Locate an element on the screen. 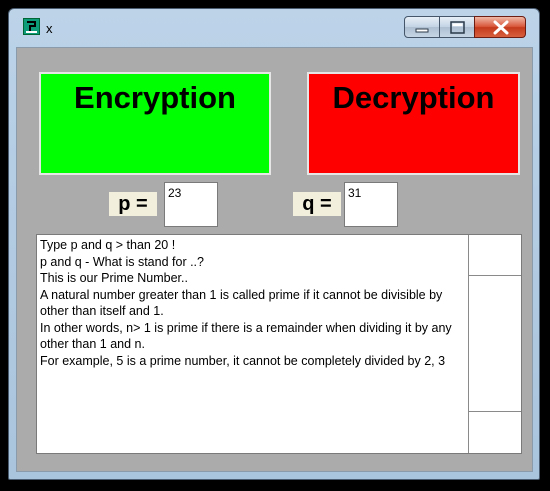 The height and width of the screenshot is (491, 550). decryption-label: Decryption is located at coordinates (413, 97).